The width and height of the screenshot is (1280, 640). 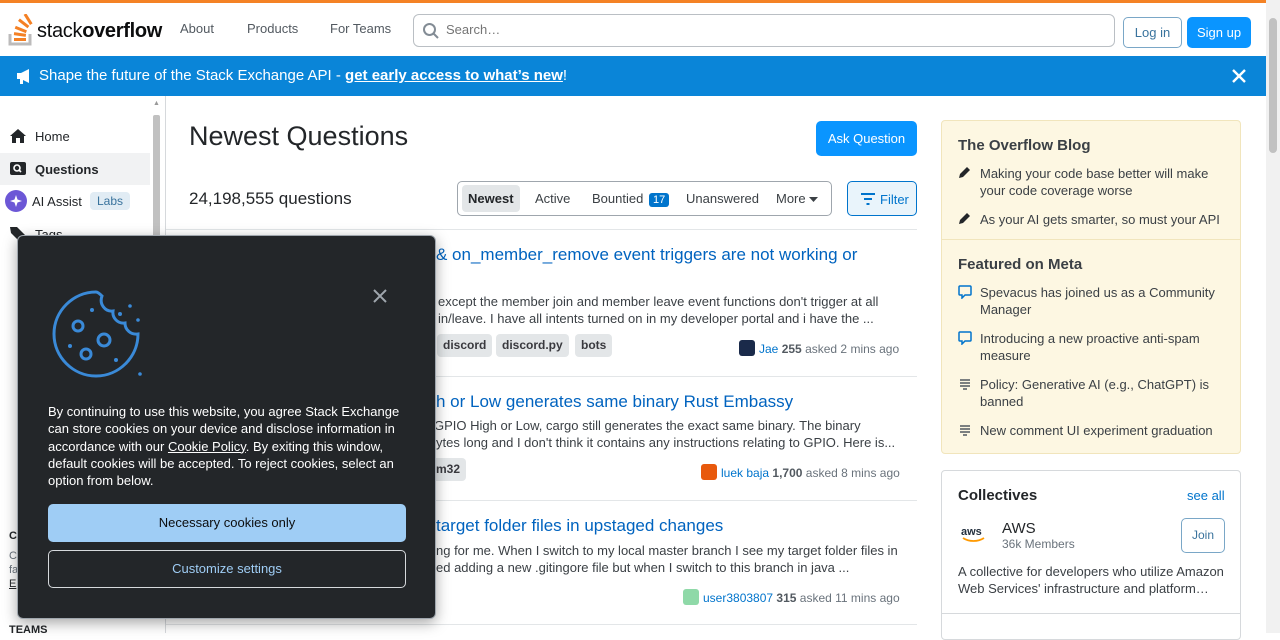 I want to click on question-title-link: target folder files in upstaged changes, so click(x=579, y=526).